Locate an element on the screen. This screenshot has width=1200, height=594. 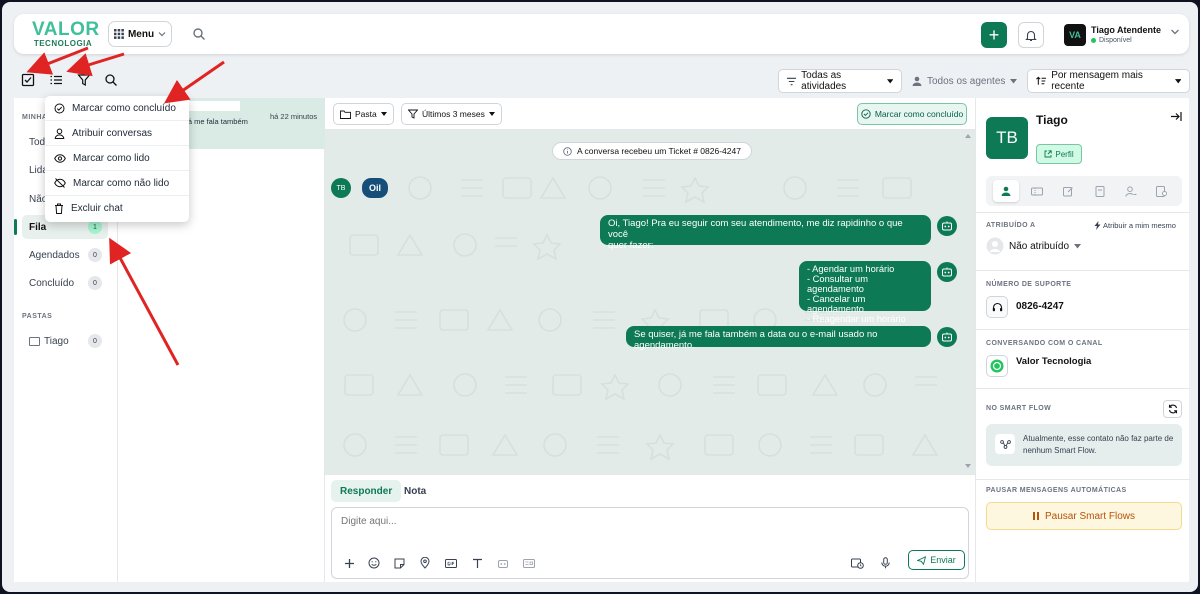
activities-filter: Todas as atividades is located at coordinates (840, 81).